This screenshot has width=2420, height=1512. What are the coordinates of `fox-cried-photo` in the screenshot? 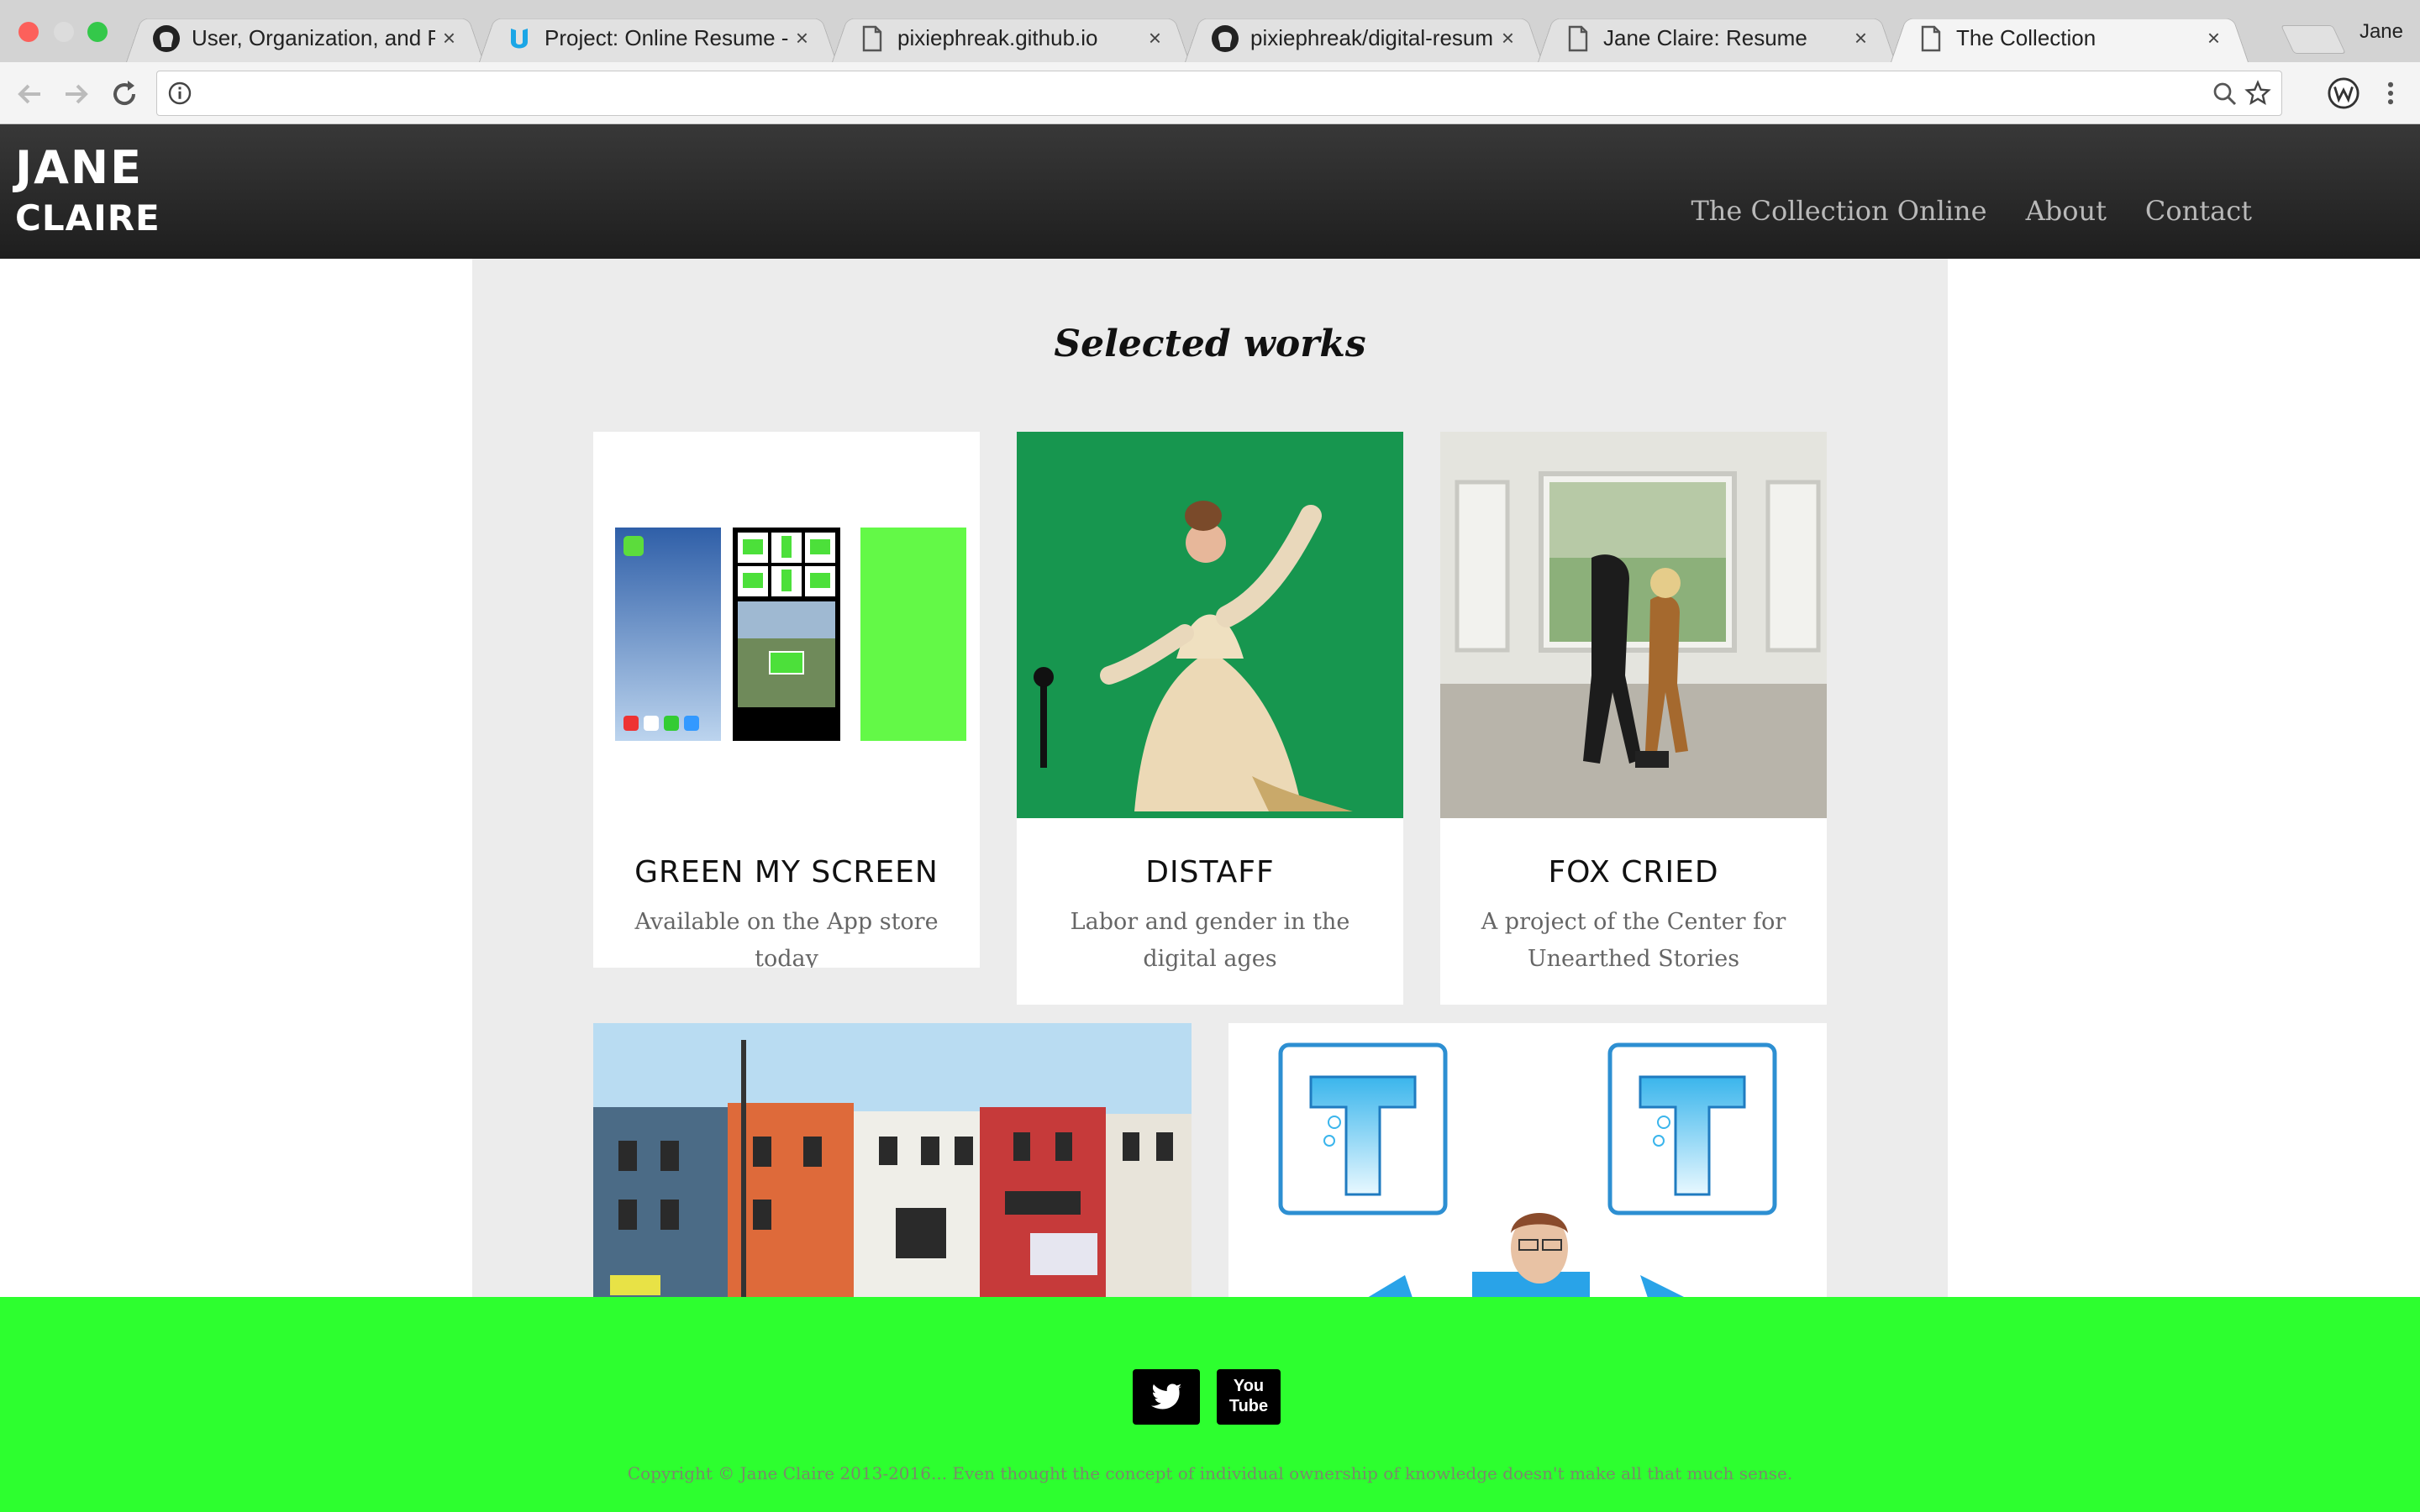 It's located at (1633, 625).